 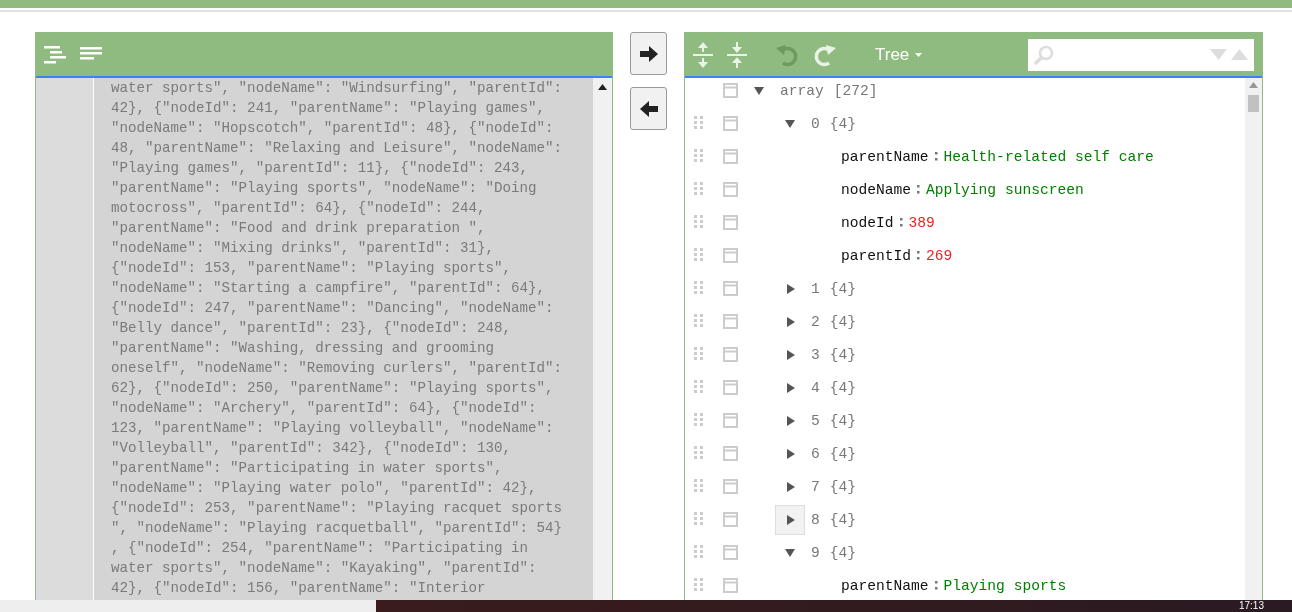 What do you see at coordinates (332, 388) in the screenshot?
I see `code-line: 62}, {"nodeId": 250, "parentName": "Playing sports",` at bounding box center [332, 388].